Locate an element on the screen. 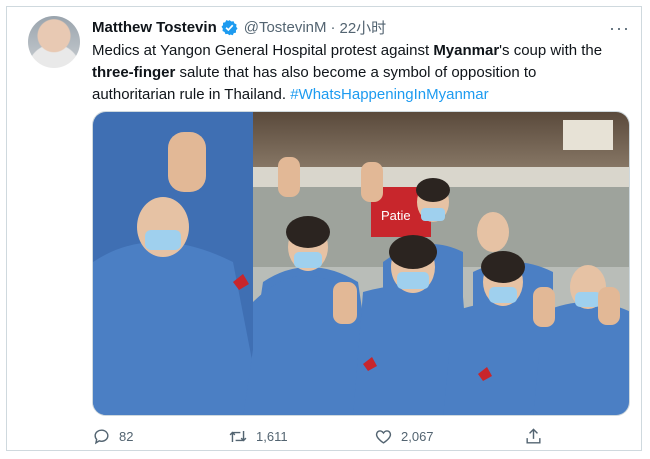 This screenshot has height=459, width=650. tweet-text-bold: three-finger is located at coordinates (134, 72).